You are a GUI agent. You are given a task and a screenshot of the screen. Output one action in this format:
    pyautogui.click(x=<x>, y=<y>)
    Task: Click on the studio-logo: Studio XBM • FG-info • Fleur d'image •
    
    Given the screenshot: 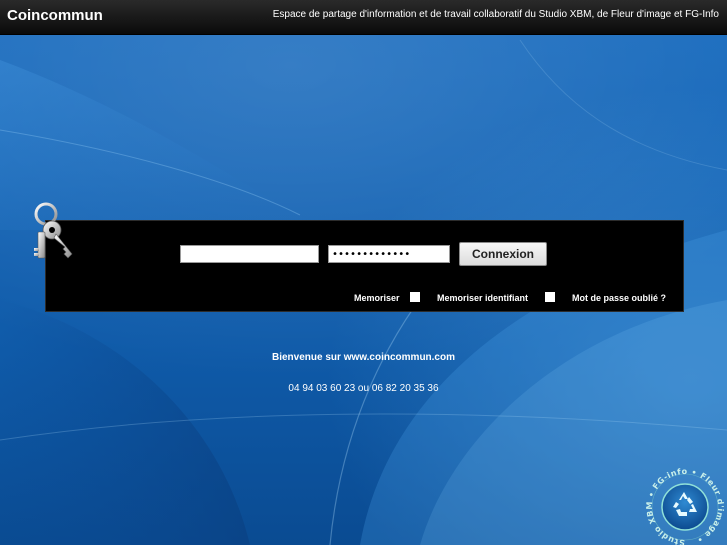 What is the action you would take?
    pyautogui.click(x=685, y=506)
    